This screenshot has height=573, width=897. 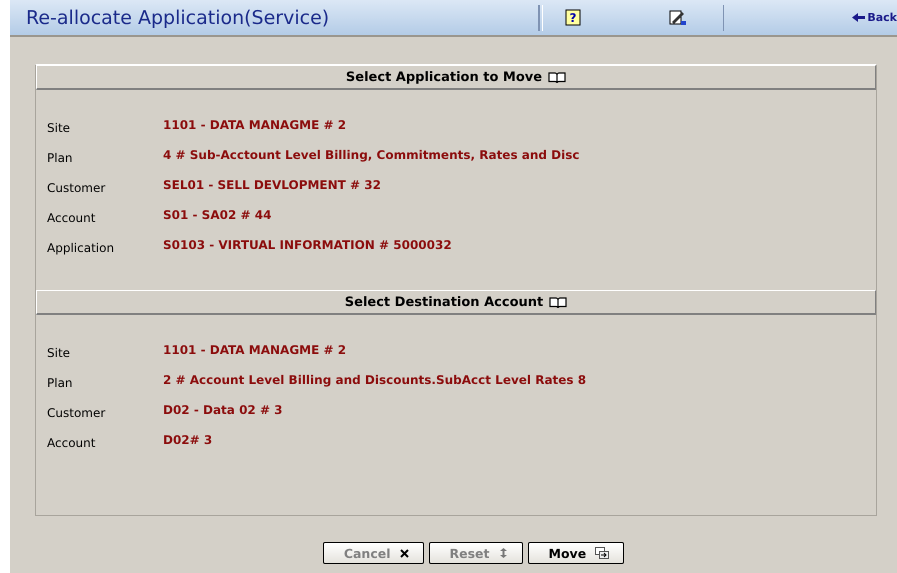 I want to click on field-value: D02# 3, so click(x=188, y=440).